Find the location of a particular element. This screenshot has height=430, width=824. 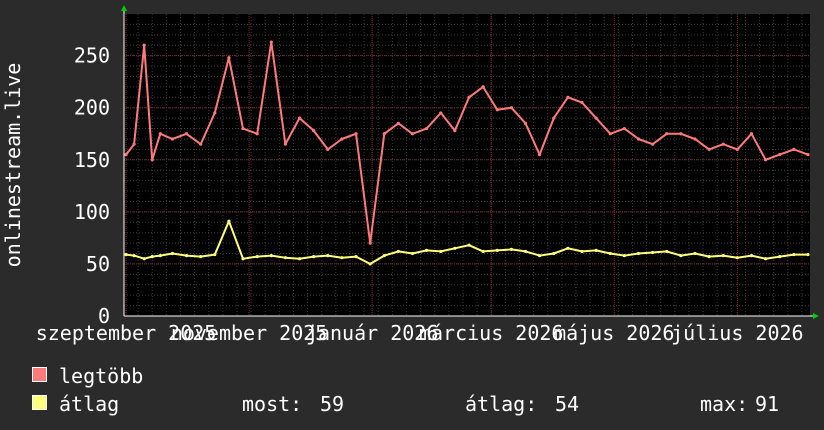

y-tick-label: 200 is located at coordinates (92, 108).